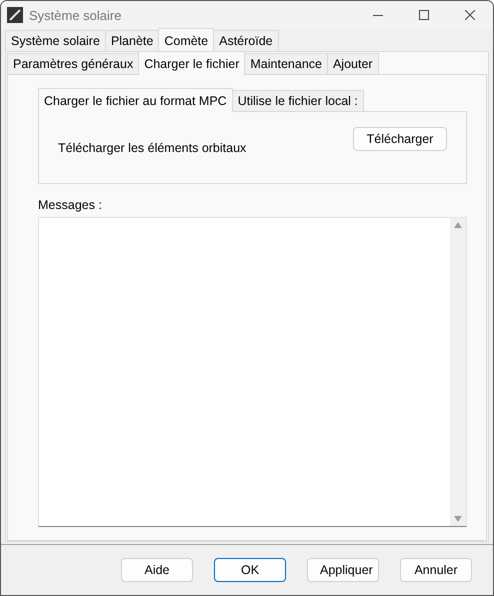  I want to click on dialog-button: Appliquer, so click(343, 570).